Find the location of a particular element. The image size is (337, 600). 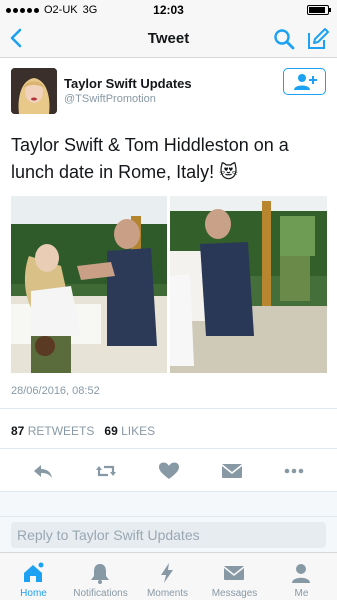

retweets-count: 87 is located at coordinates (17, 431).